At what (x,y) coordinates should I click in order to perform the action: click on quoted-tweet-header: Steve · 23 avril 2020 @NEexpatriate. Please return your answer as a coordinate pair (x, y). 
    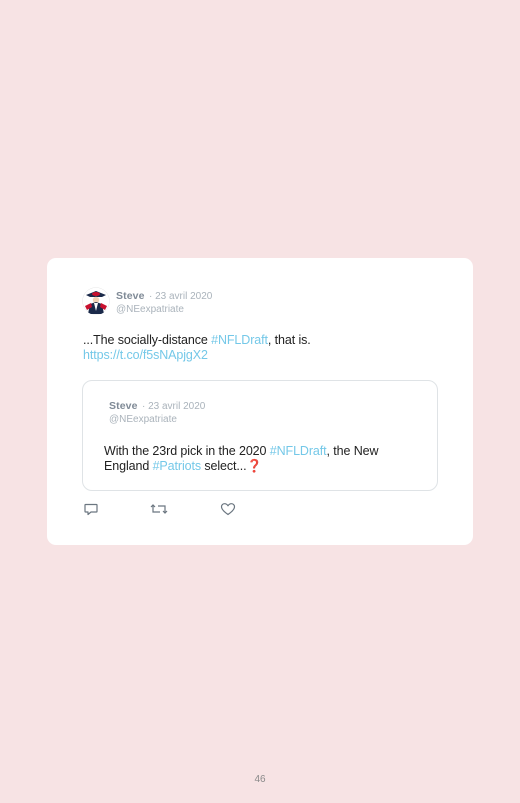
    Looking at the image, I should click on (157, 412).